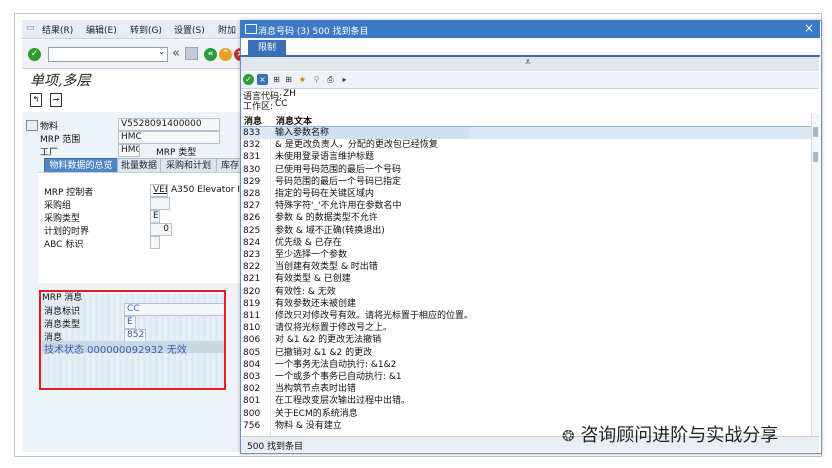 This screenshot has width=832, height=468. I want to click on menu-result: 结果(R), so click(57, 29).